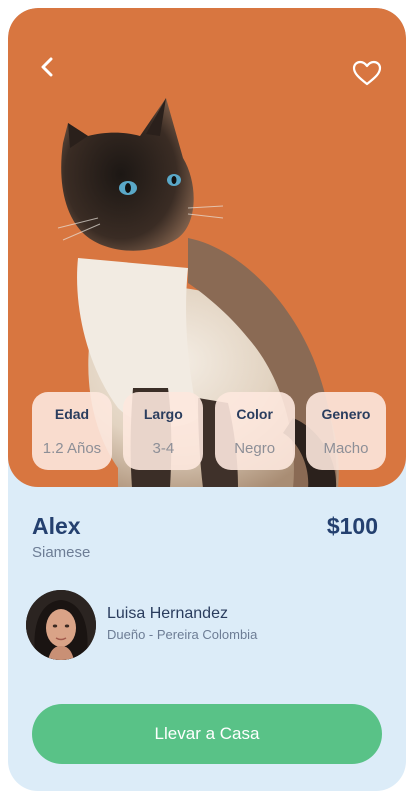 This screenshot has height=800, width=414. What do you see at coordinates (345, 431) in the screenshot?
I see `stat-card-gender: Genero Macho` at bounding box center [345, 431].